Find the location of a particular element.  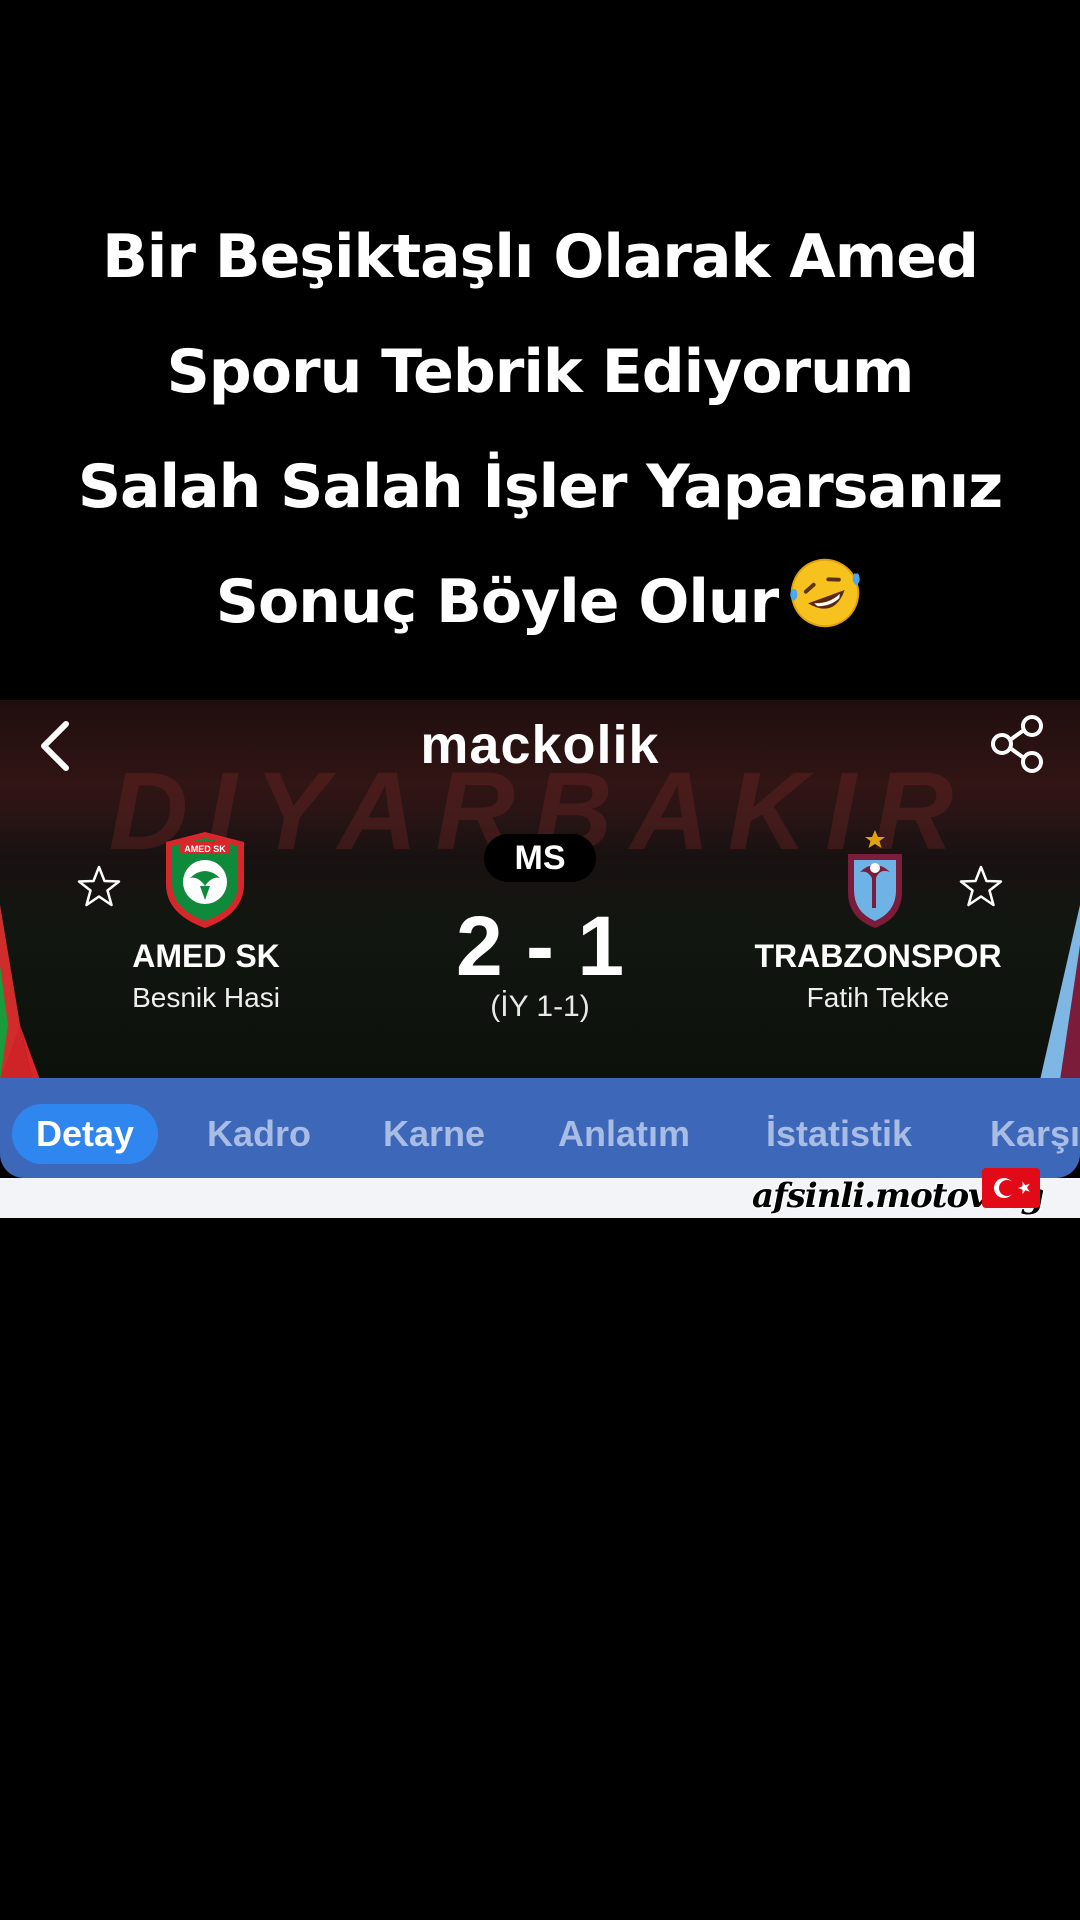

match-score: 2 - 1 is located at coordinates (540, 946).